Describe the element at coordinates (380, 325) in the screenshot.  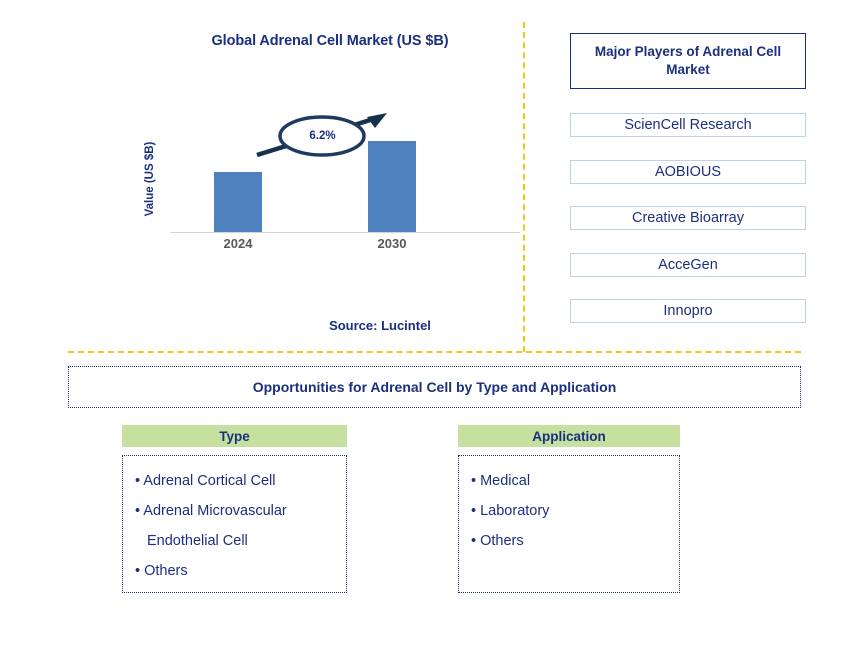
I see `source-note: Source: Lucintel` at that location.